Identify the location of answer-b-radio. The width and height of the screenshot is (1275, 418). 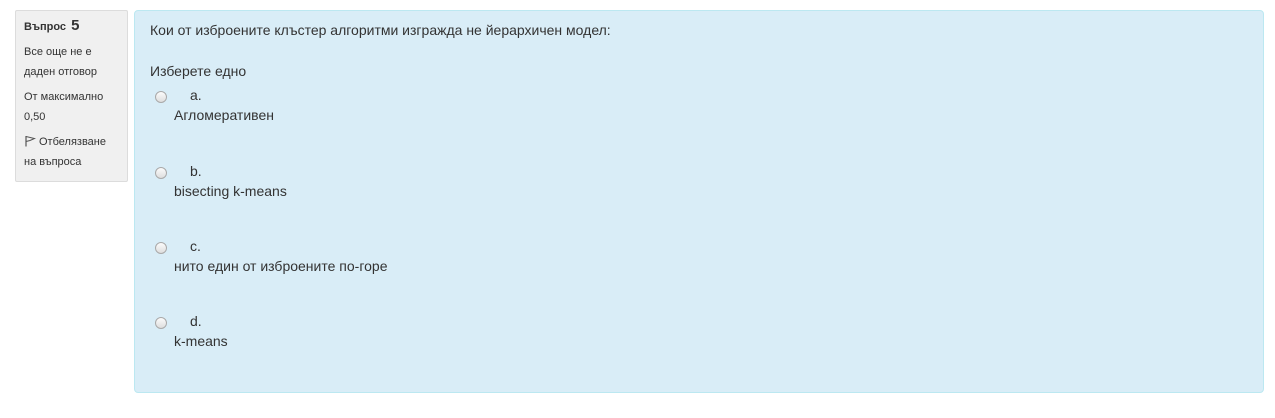
(161, 173).